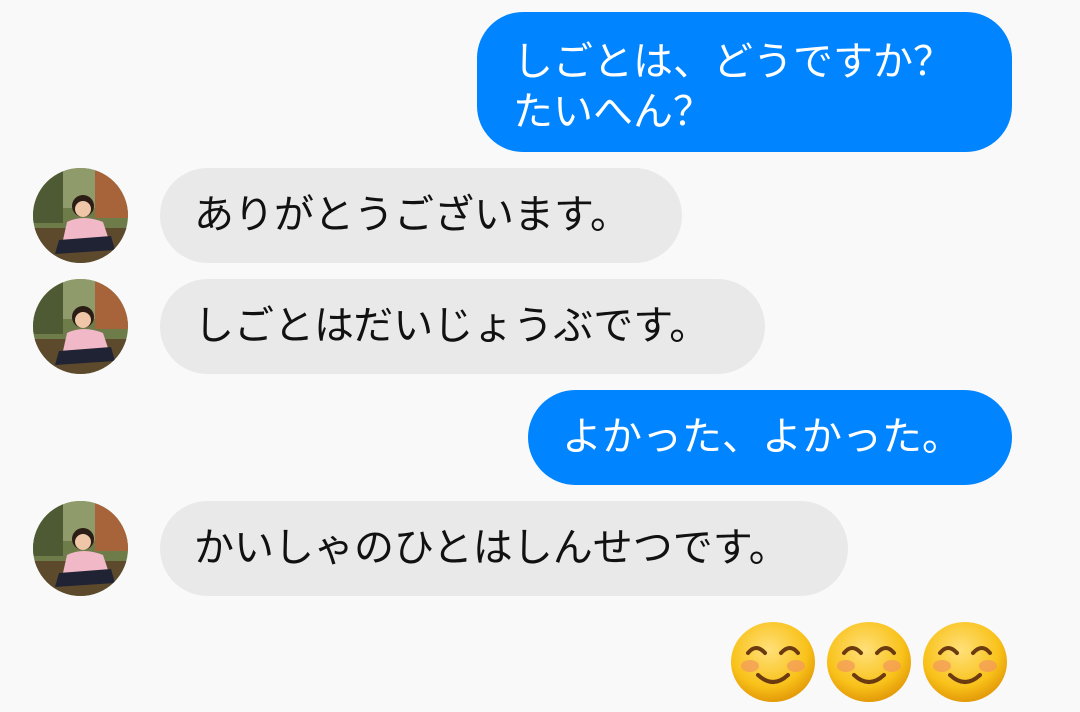 This screenshot has width=1080, height=712. I want to click on message-bubble-incoming: ありがとうございます。, so click(421, 215).